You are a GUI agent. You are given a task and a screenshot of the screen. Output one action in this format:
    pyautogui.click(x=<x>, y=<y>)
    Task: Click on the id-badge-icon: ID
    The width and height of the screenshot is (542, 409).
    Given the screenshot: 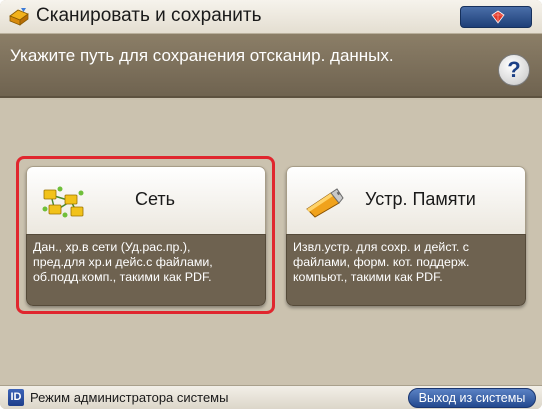 What is the action you would take?
    pyautogui.click(x=16, y=397)
    